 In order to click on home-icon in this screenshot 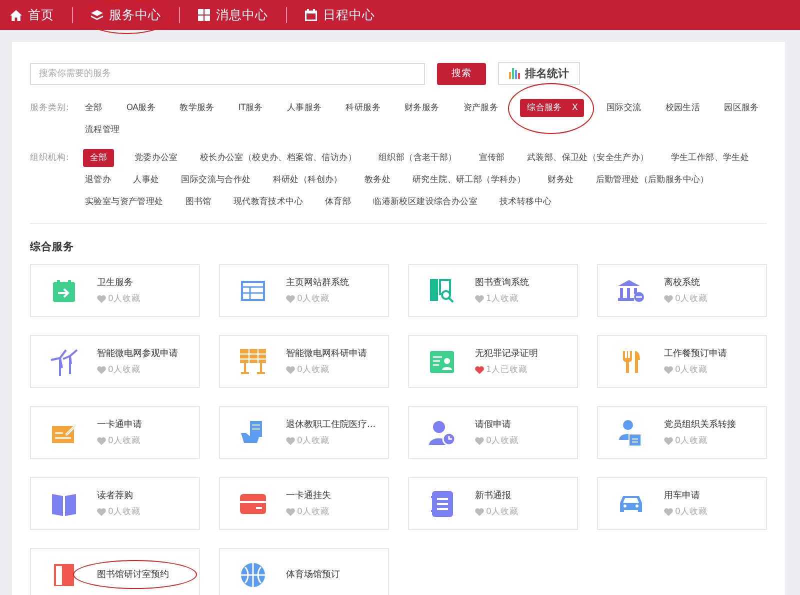, I will do `click(16, 15)`.